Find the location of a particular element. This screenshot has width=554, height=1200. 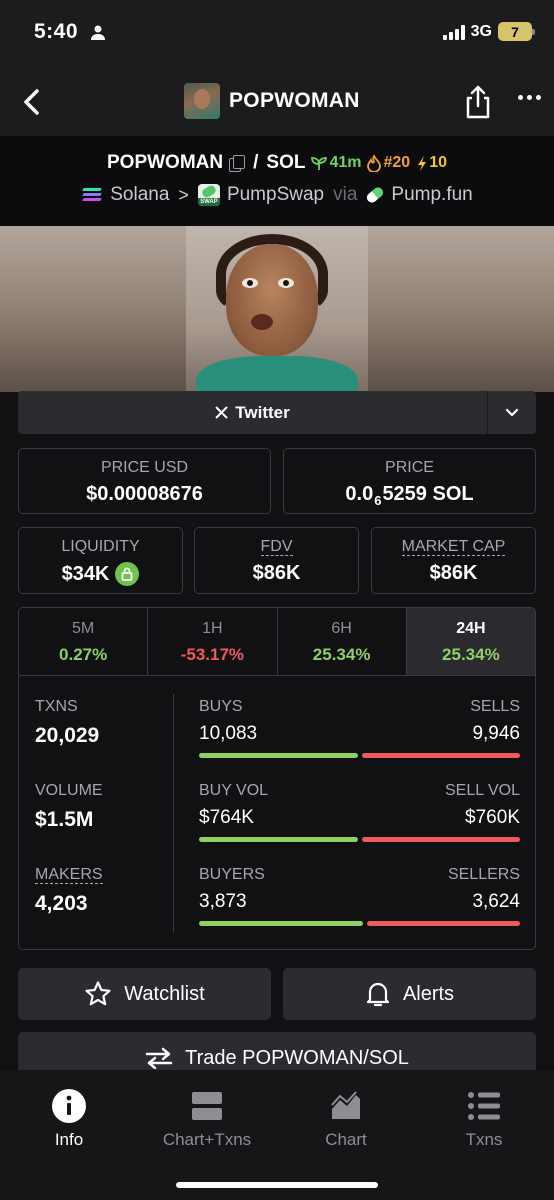

socials-dropdown-button is located at coordinates (511, 412).